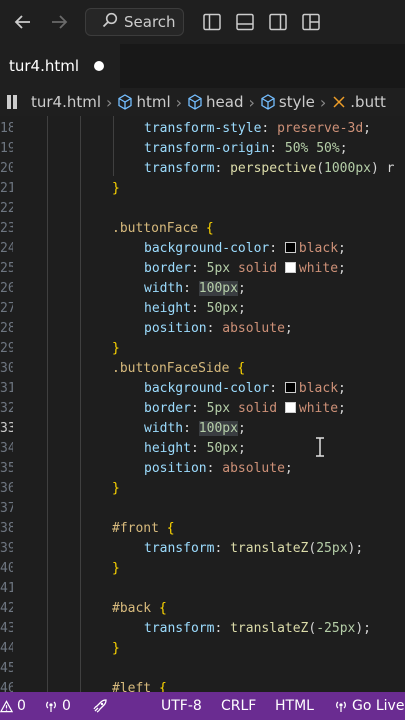 The width and height of the screenshot is (405, 720). Describe the element at coordinates (257, 128) in the screenshot. I see `code-text: transform-style: preserve-3d;` at that location.